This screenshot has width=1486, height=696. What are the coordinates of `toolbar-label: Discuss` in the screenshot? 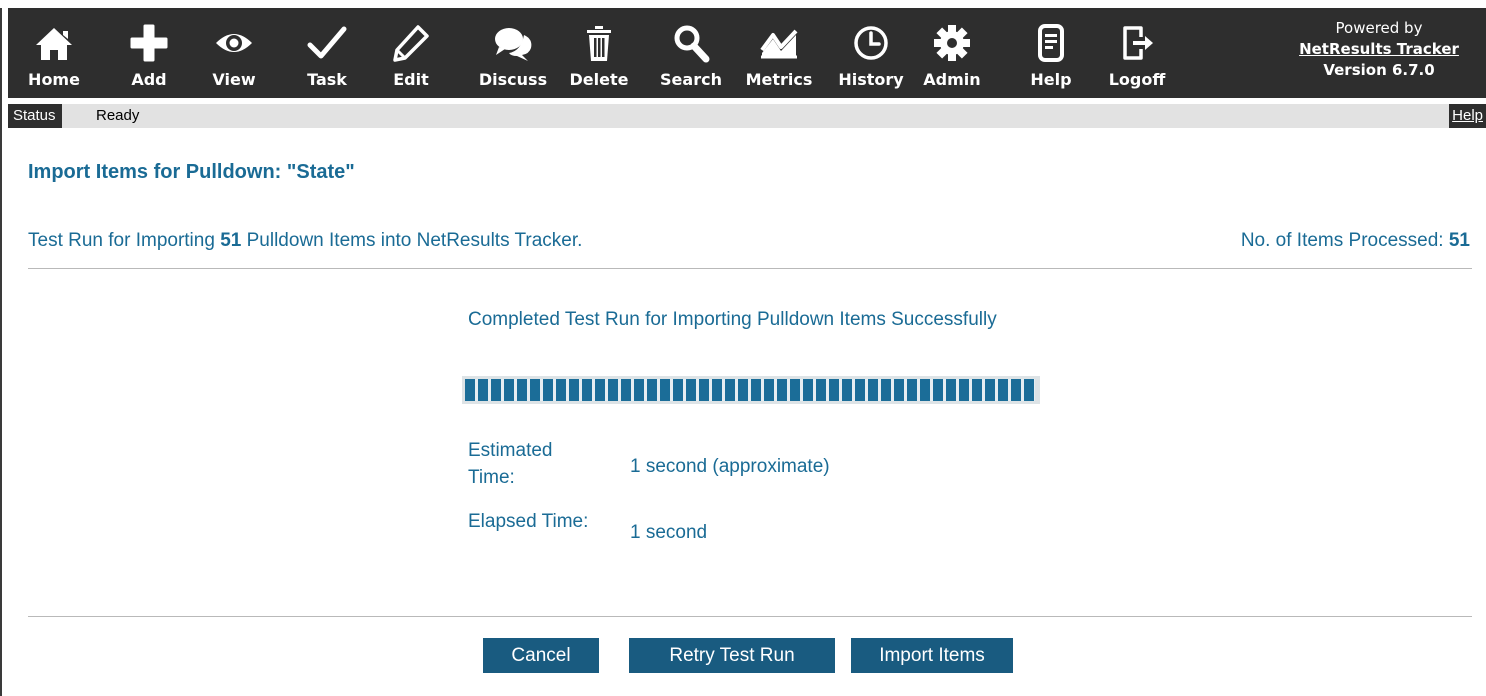 It's located at (513, 79).